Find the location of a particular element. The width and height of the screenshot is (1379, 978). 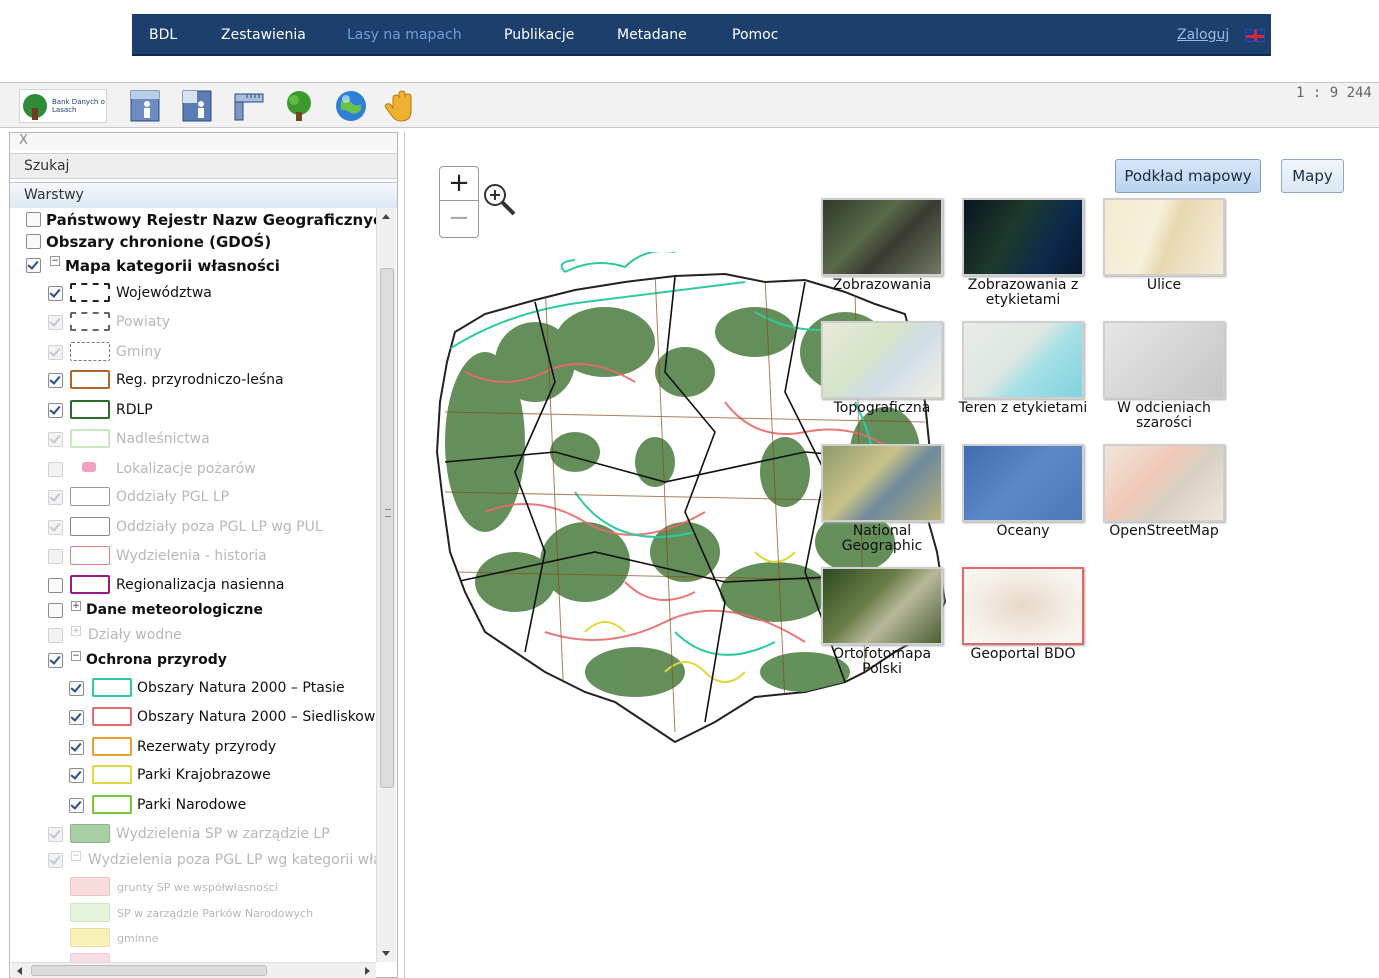

layer-label: Rezerwaty przyrody is located at coordinates (207, 747).